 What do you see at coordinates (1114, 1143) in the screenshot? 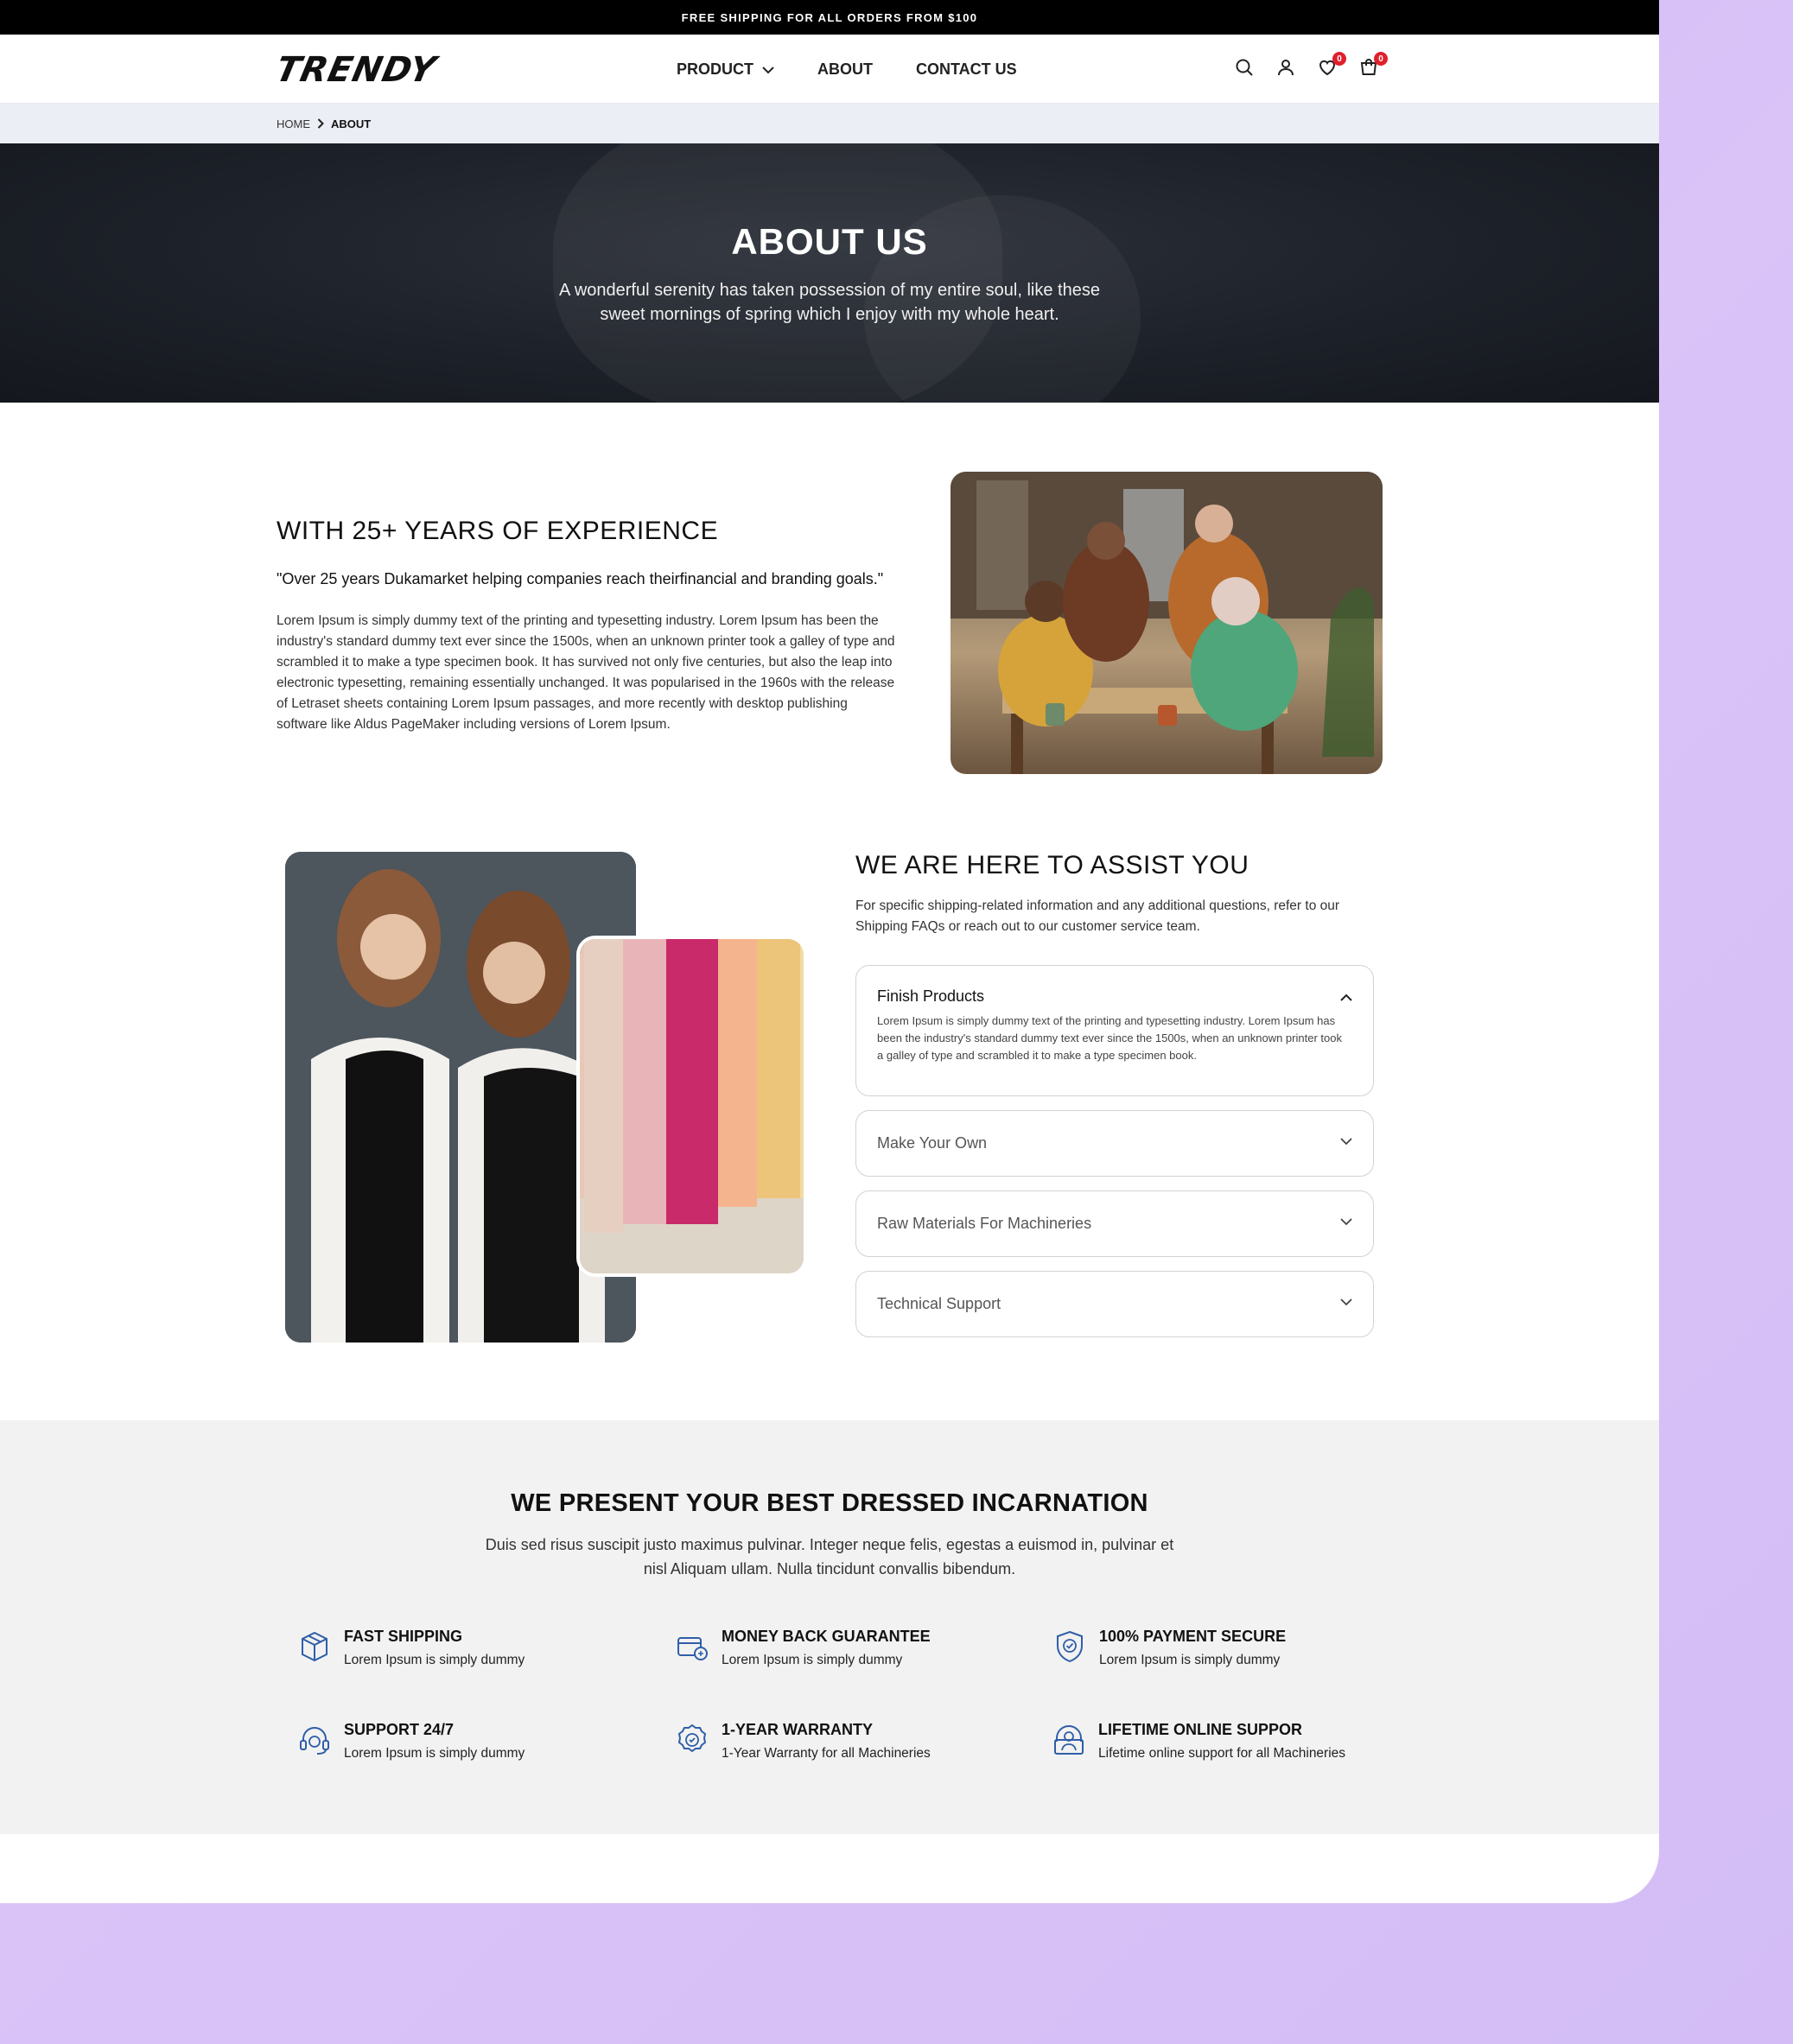
I see `faq-item-make-your-own: Make Your Own` at bounding box center [1114, 1143].